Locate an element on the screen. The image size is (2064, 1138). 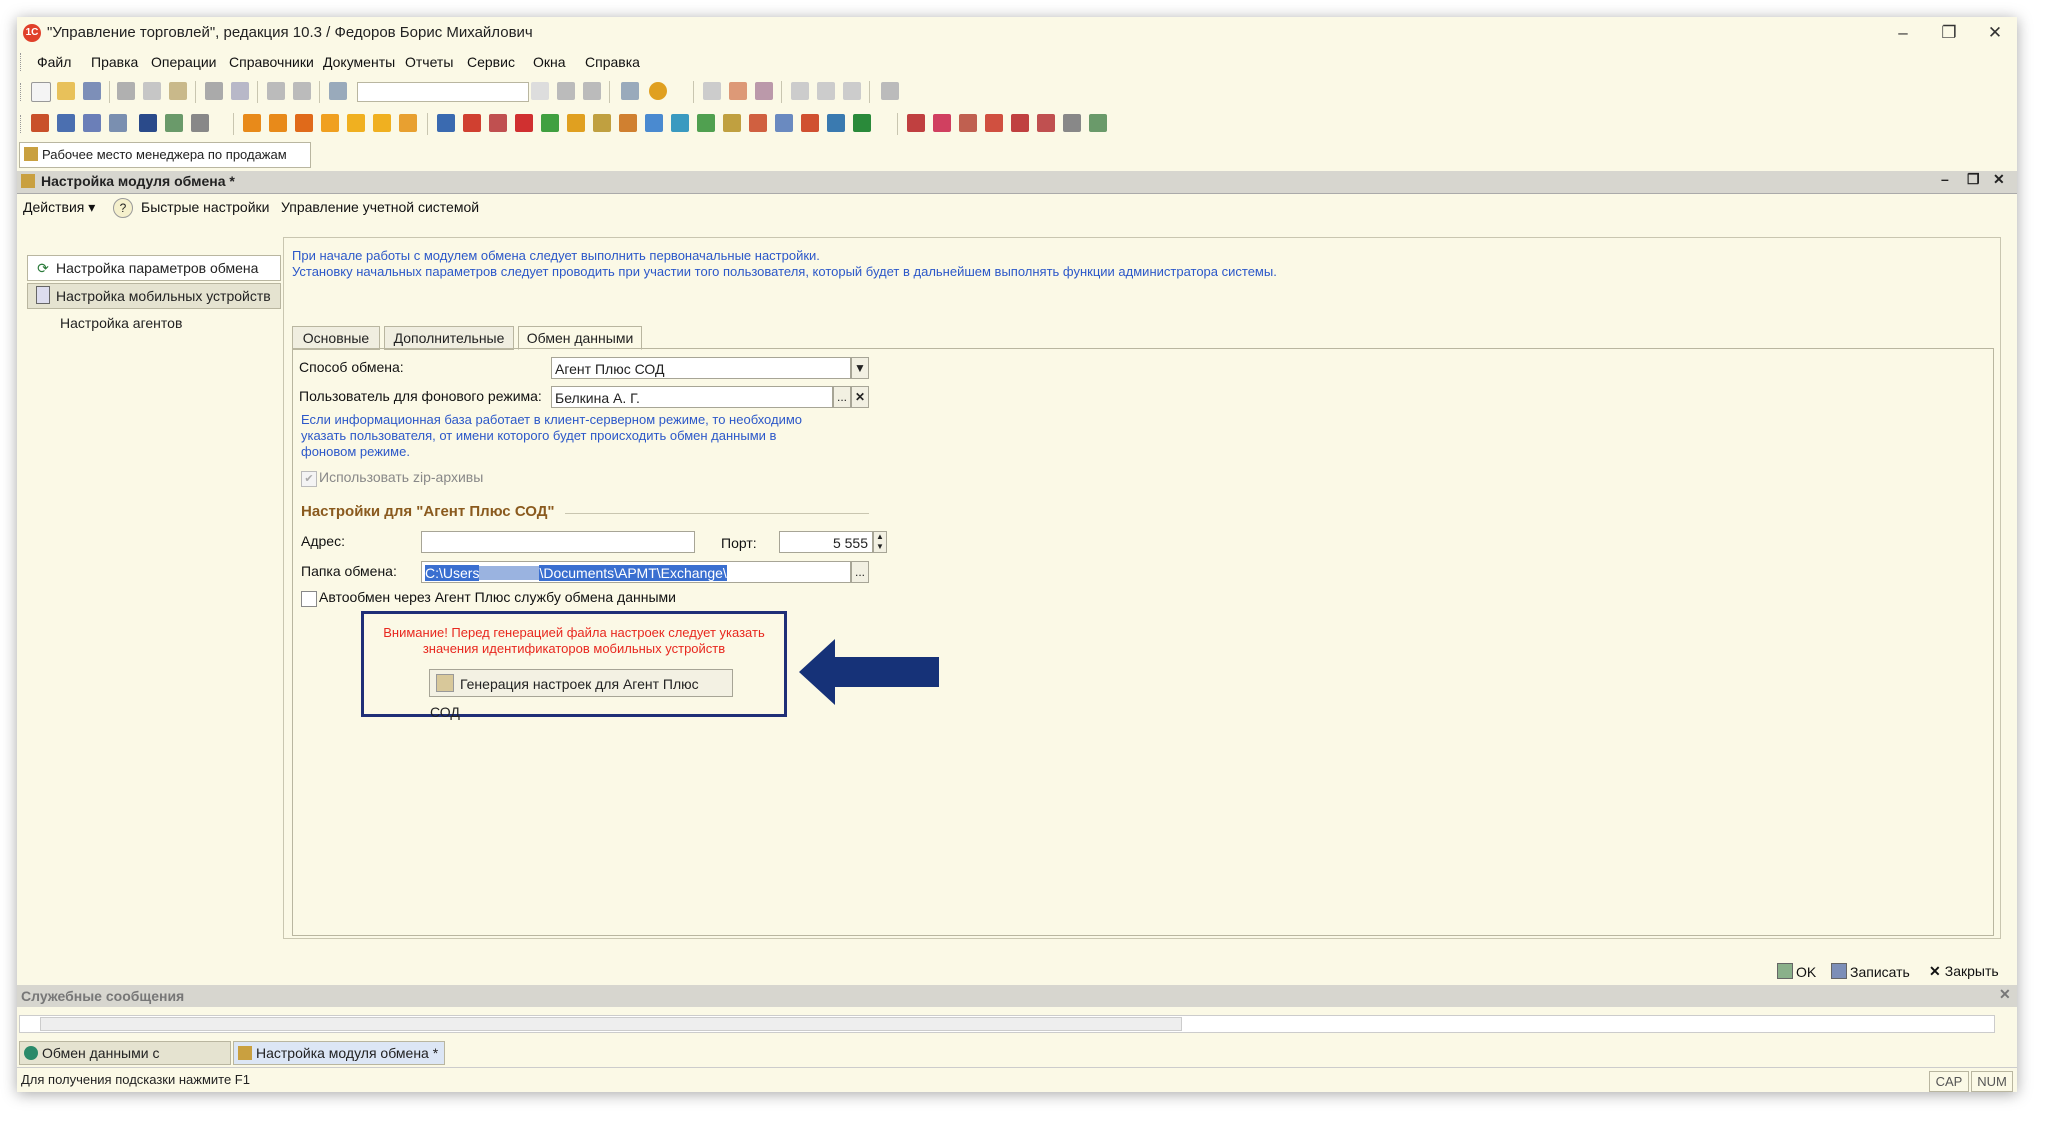
tools-icon is located at coordinates (890, 91).